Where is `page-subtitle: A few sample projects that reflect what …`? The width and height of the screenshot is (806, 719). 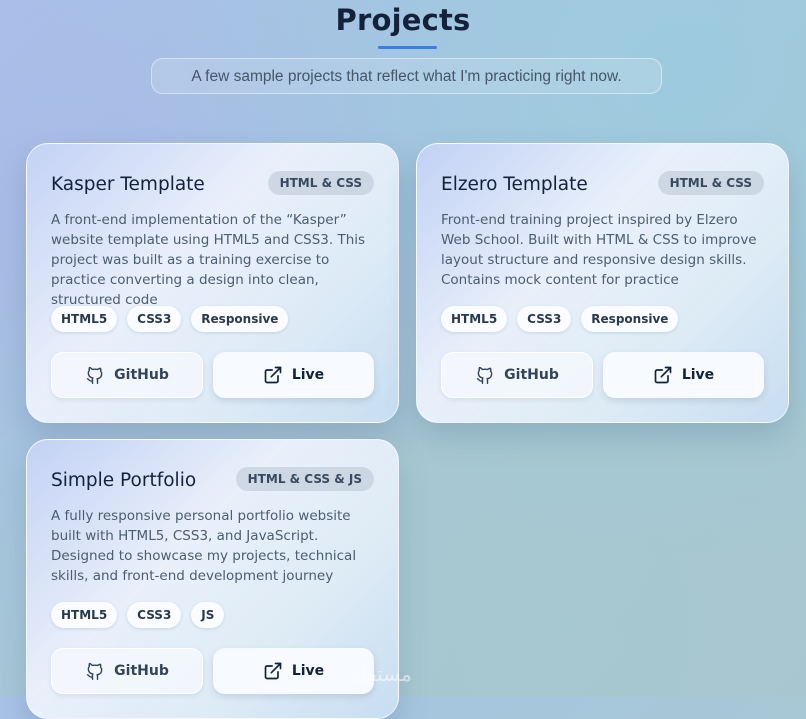
page-subtitle: A few sample projects that reflect what … is located at coordinates (406, 76).